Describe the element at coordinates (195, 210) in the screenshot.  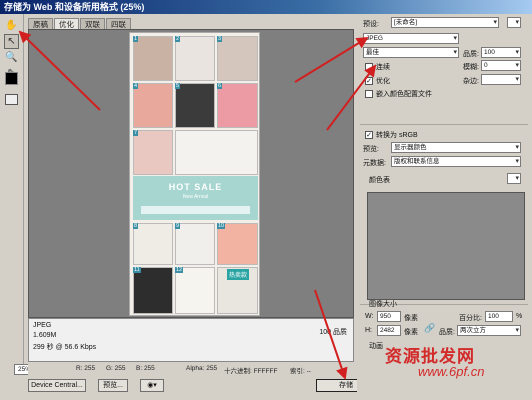
I see `banner-strip` at that location.